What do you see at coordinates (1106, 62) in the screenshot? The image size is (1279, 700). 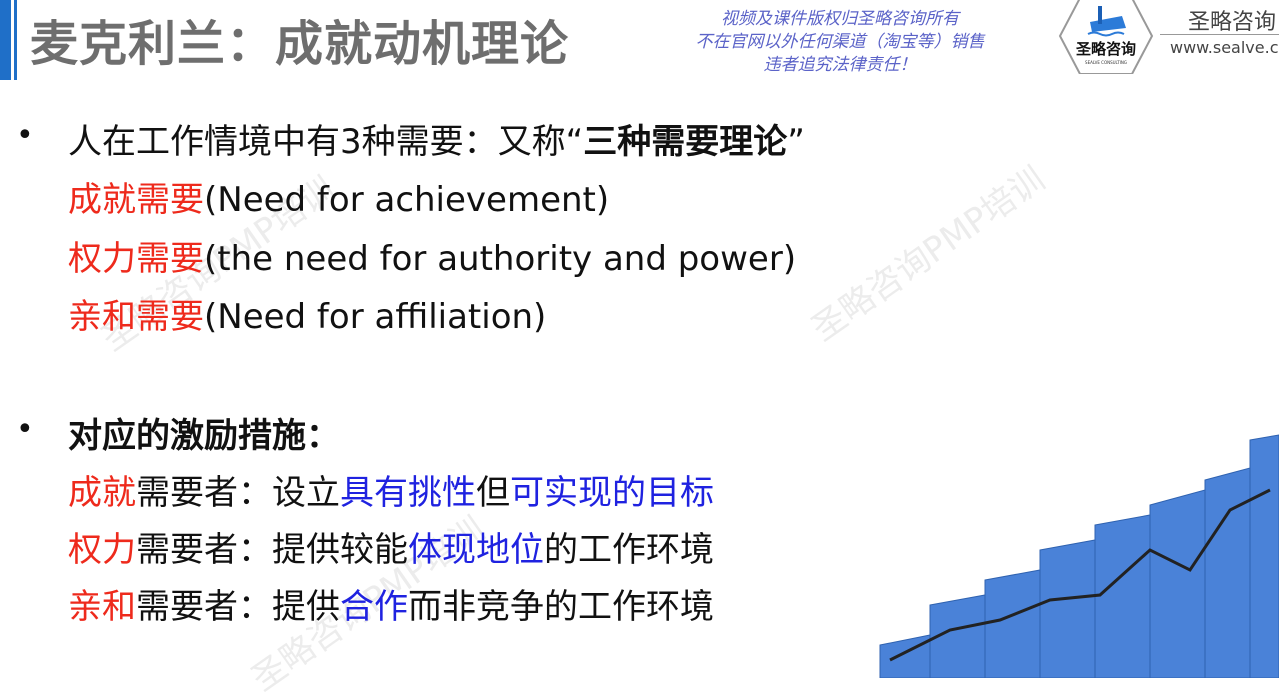 I see `logo-subtext: SEALVE CONSULTING` at bounding box center [1106, 62].